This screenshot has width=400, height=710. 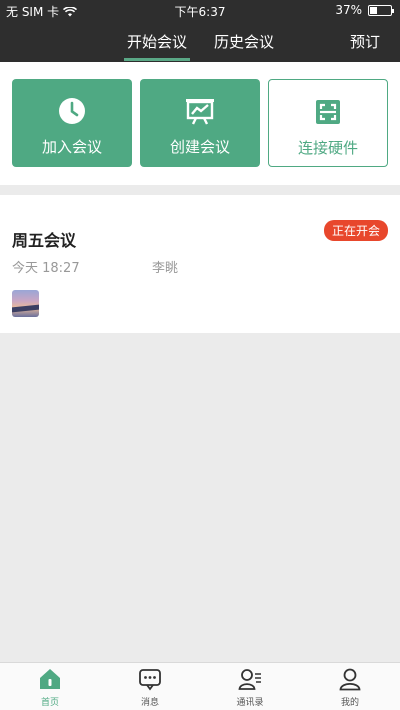 I want to click on status-badge: 正在开会, so click(x=355, y=230).